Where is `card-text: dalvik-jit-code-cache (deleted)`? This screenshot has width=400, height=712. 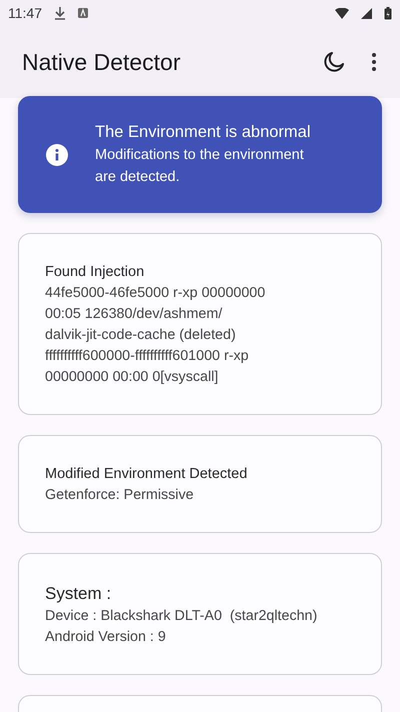 card-text: dalvik-jit-code-cache (deleted) is located at coordinates (141, 335).